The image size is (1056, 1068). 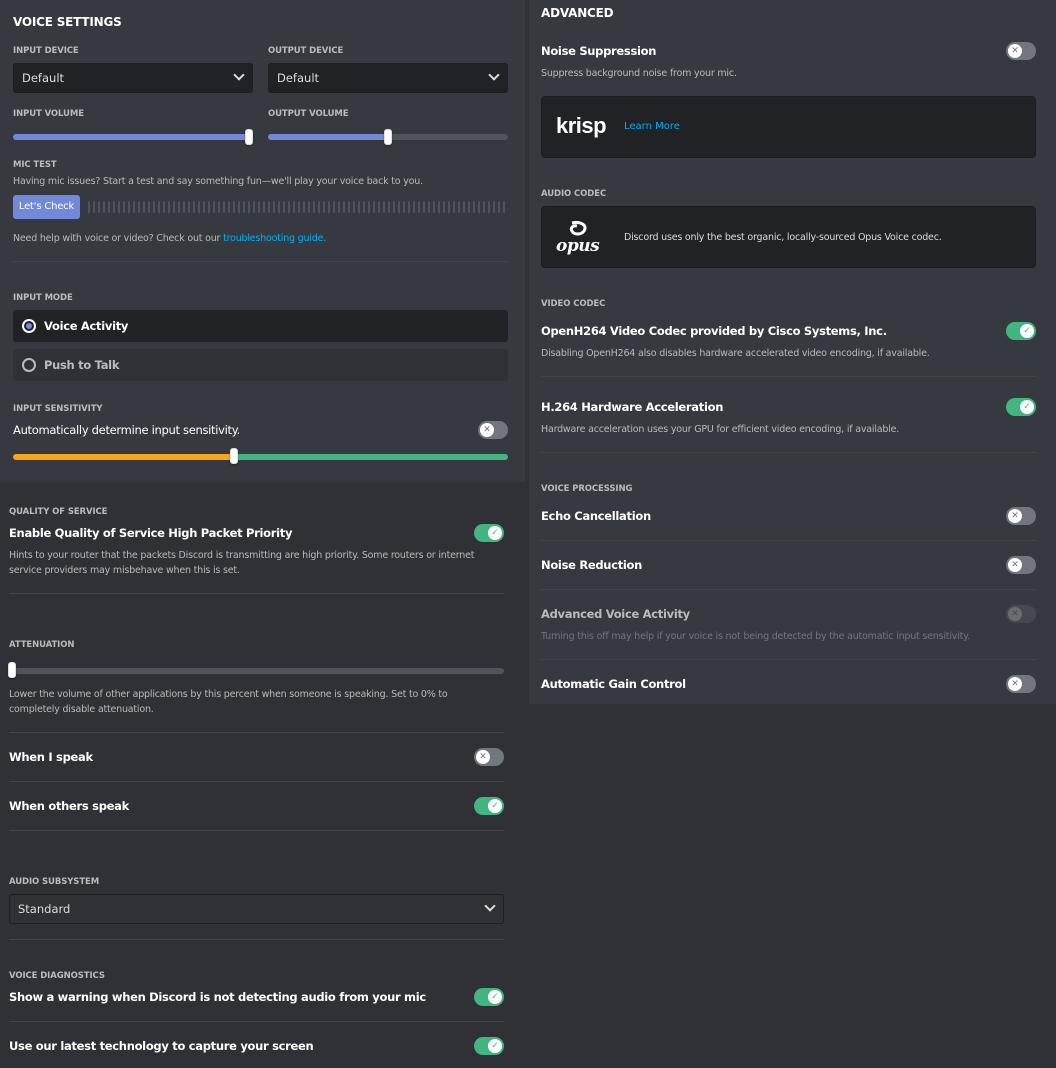 What do you see at coordinates (495, 997) in the screenshot?
I see `check-icon: ✓` at bounding box center [495, 997].